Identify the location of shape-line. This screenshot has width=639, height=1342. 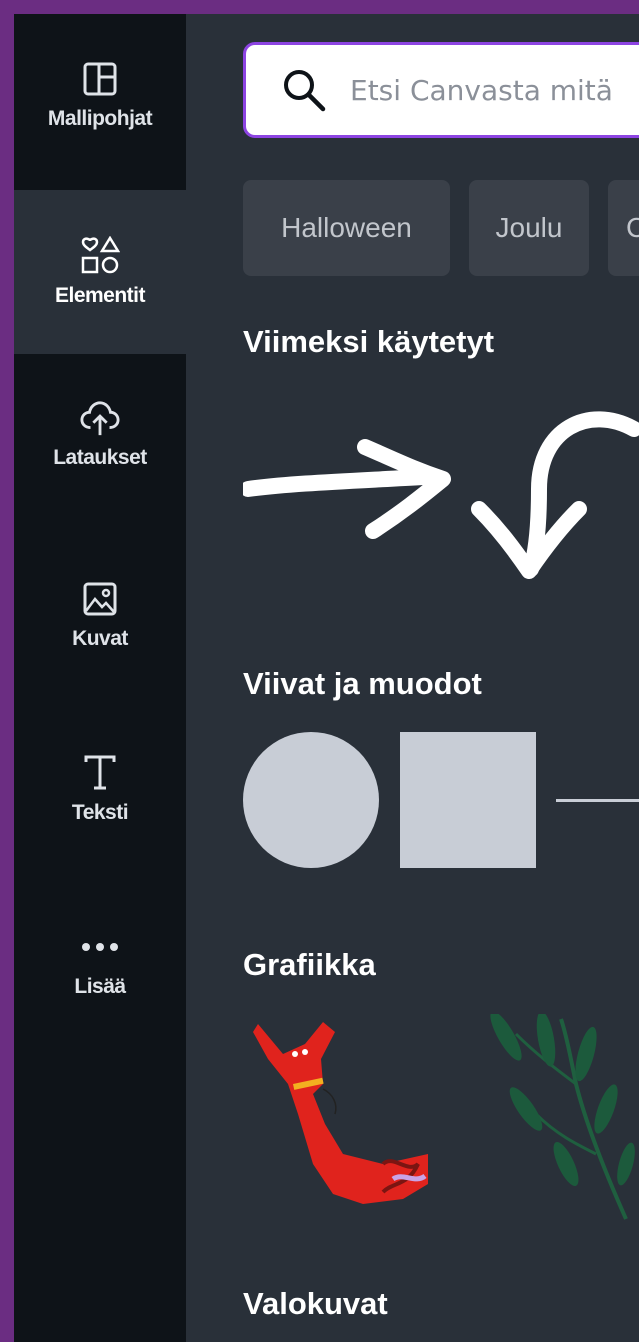
(597, 800).